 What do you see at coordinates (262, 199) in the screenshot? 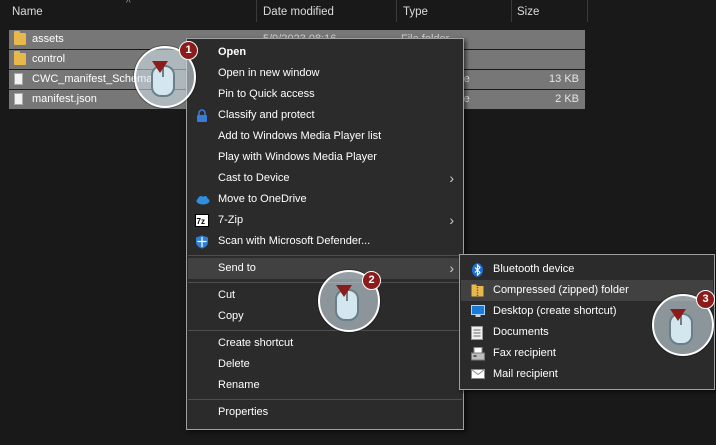
I see `menu-item-label: Move to OneDrive` at bounding box center [262, 199].